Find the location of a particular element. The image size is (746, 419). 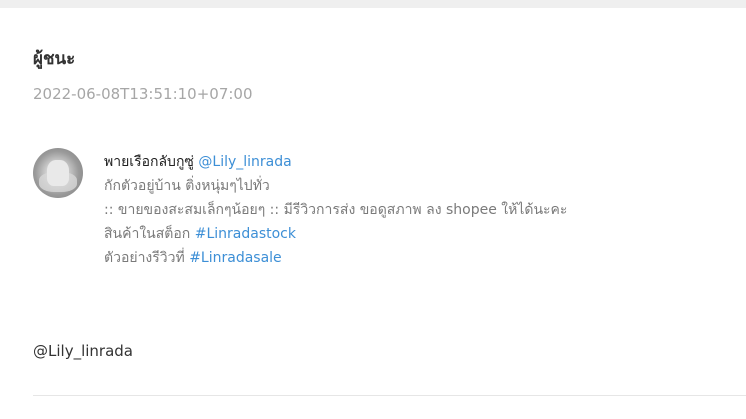

profile-name: พายเรือกลับกูซู่ is located at coordinates (149, 162).